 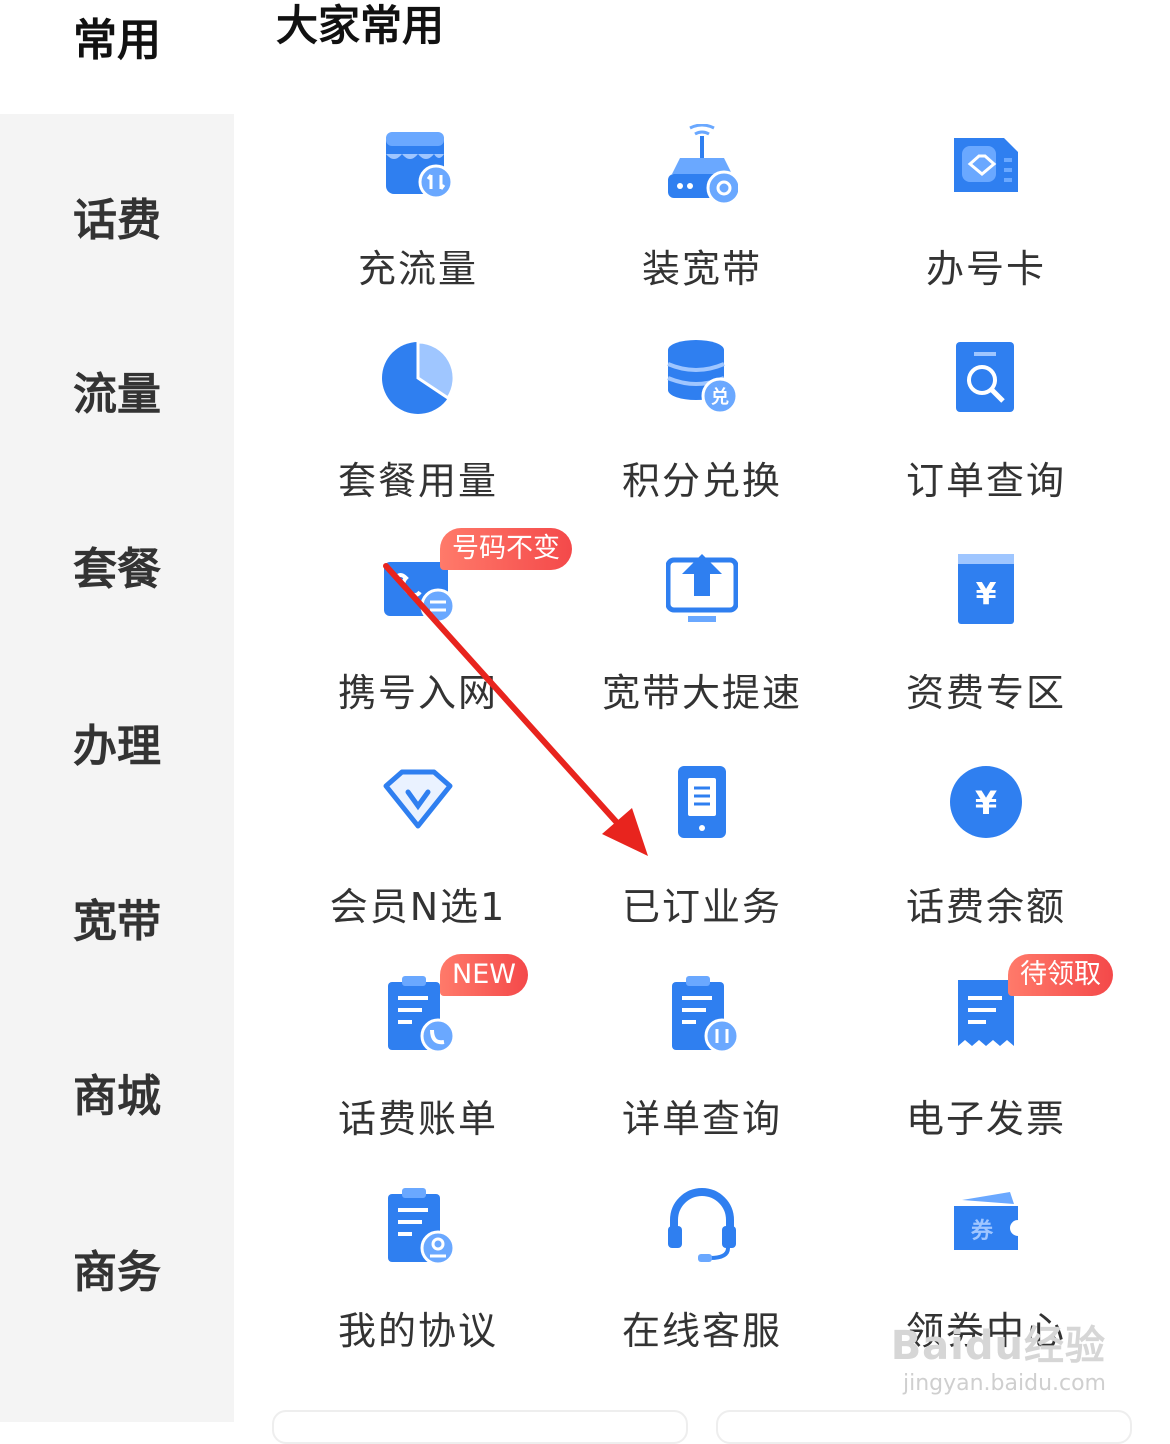 I want to click on service-points-exchange: 兑 积分兑换, so click(x=702, y=441).